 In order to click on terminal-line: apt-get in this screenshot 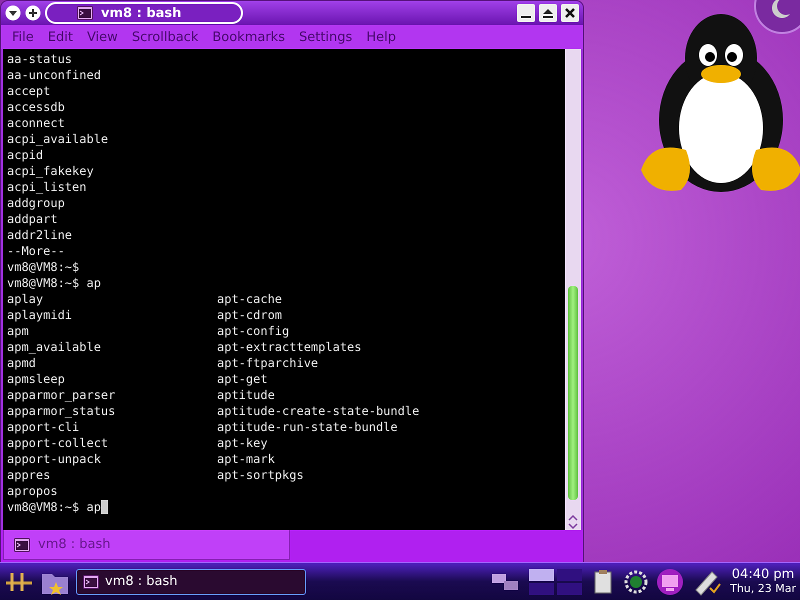, I will do `click(243, 379)`.